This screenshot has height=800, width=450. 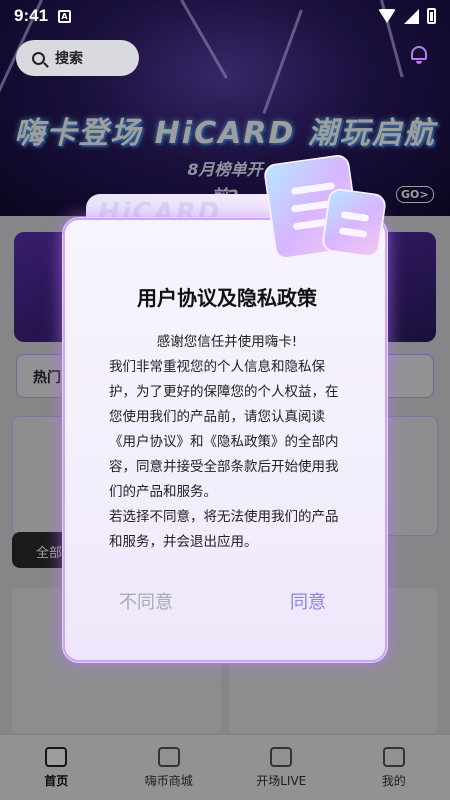 What do you see at coordinates (65, 16) in the screenshot?
I see `nfc-icon: A` at bounding box center [65, 16].